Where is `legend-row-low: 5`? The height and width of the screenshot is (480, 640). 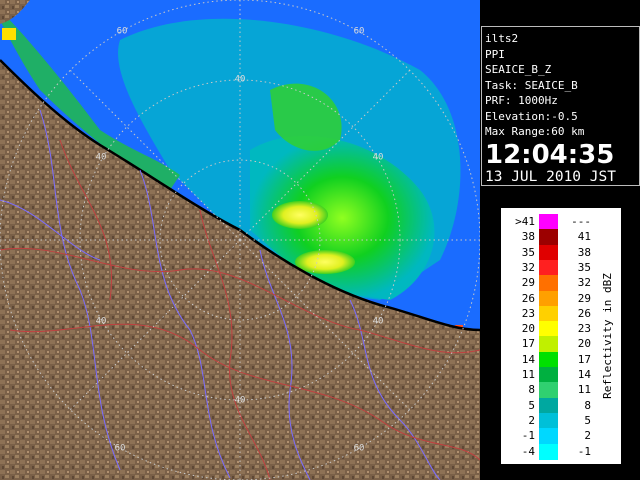
legend-row-low: 5 is located at coordinates (531, 405).